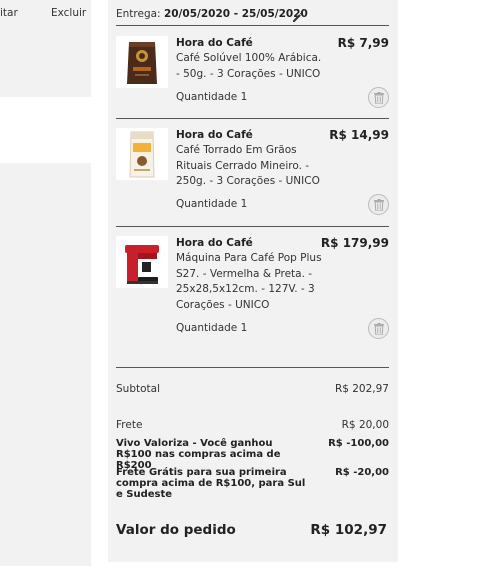  Describe the element at coordinates (359, 135) in the screenshot. I see `item-price: R$ 14,99` at that location.